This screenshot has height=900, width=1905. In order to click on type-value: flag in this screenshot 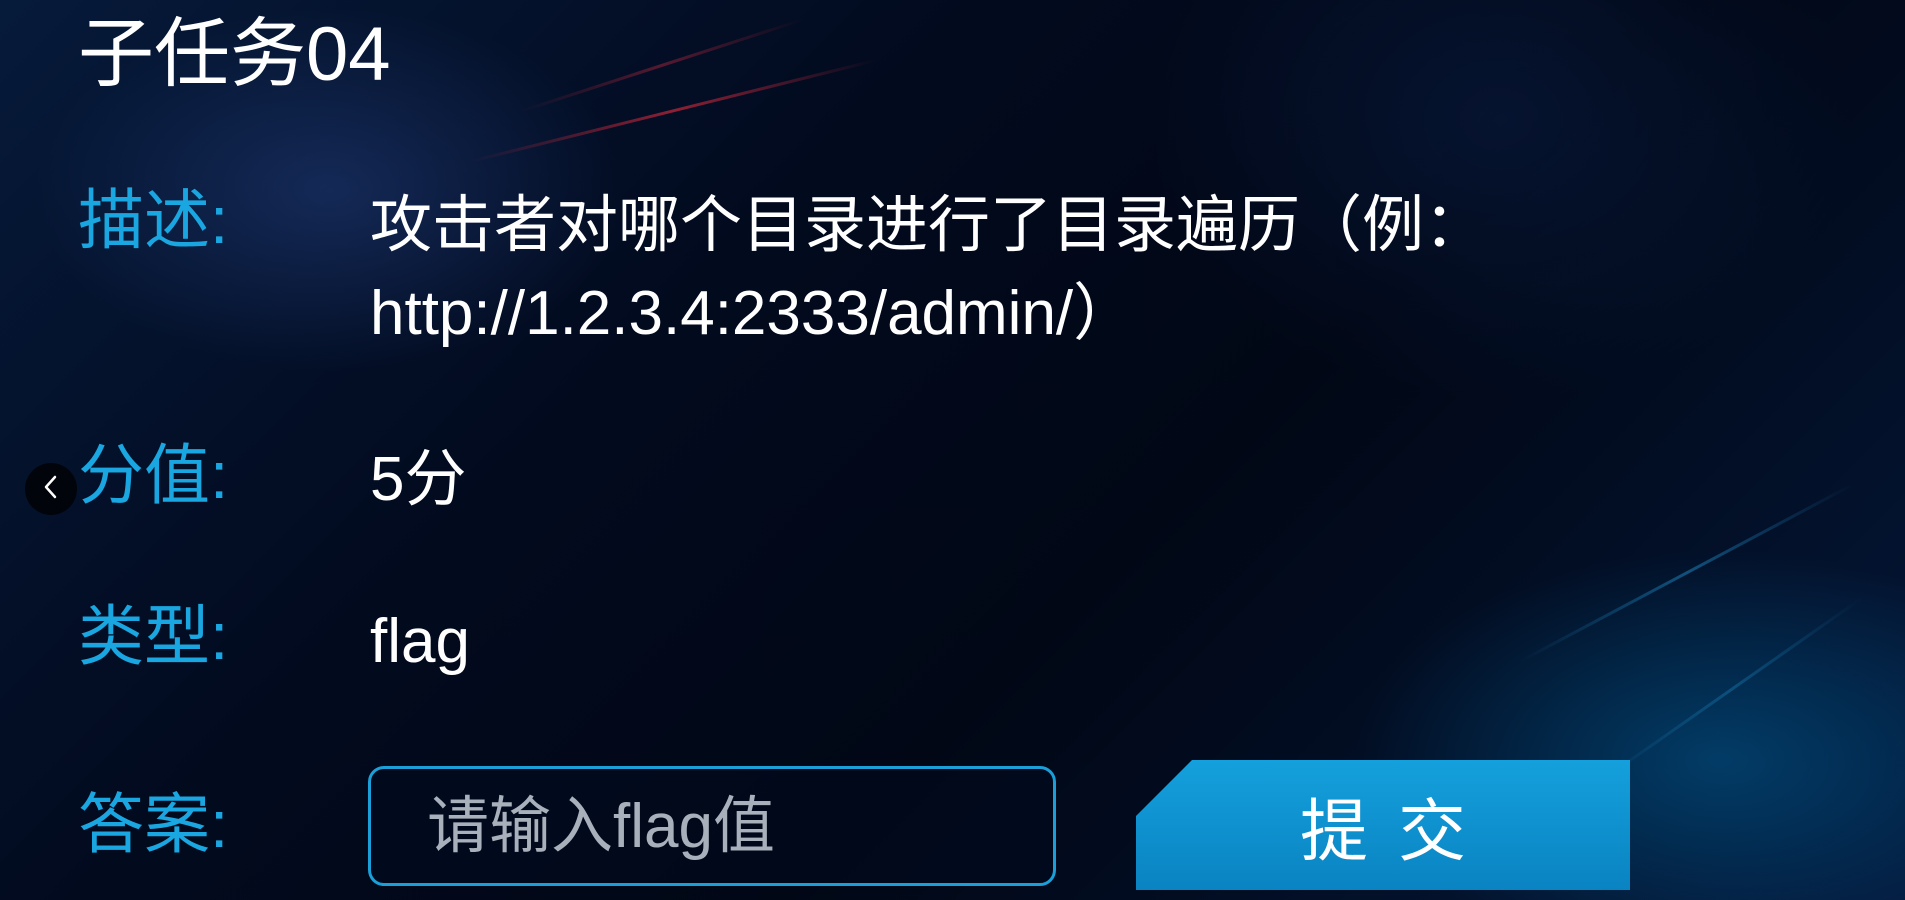, I will do `click(420, 641)`.